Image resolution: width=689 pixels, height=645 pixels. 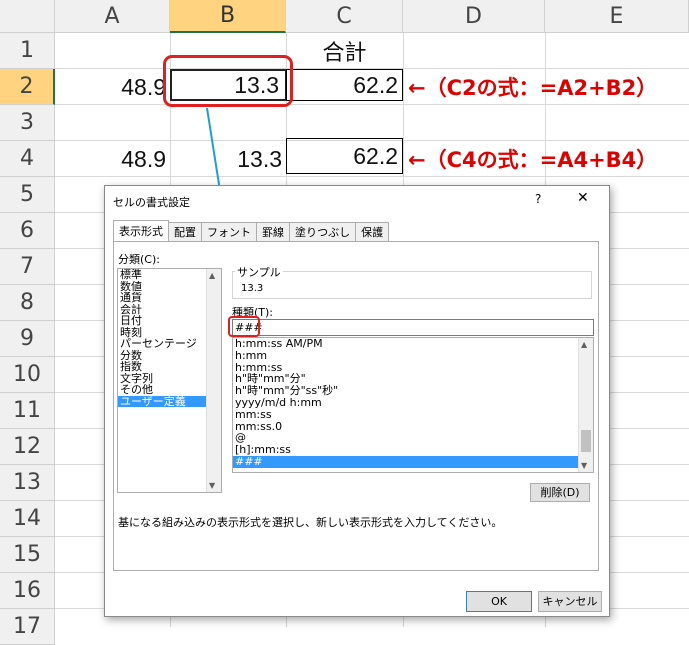 I want to click on cancel-button: キャンセル, so click(x=570, y=601).